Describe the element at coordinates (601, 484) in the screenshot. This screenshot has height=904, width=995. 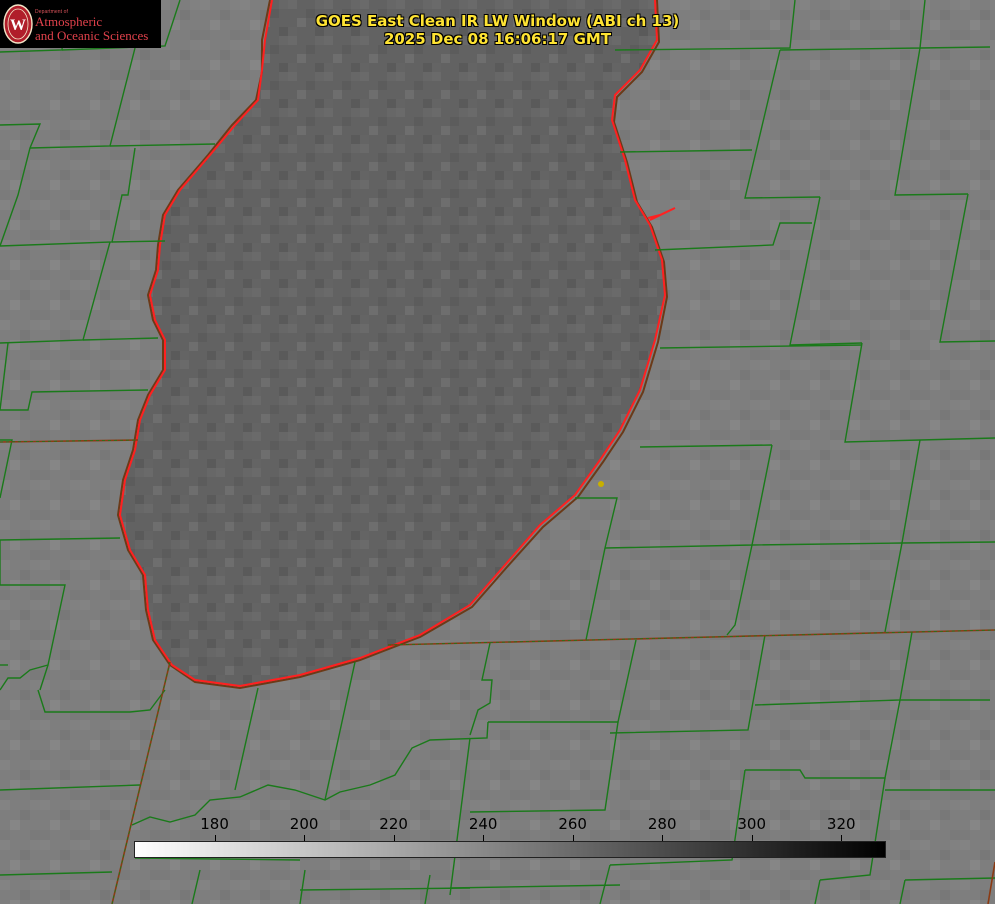
I see `location-marker` at that location.